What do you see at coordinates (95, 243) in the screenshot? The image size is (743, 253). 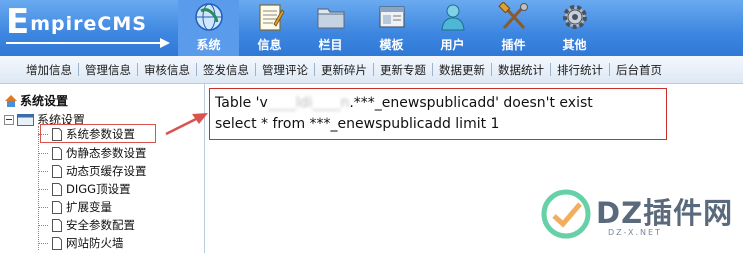 I see `tree-item-label: 网站防火墙` at bounding box center [95, 243].